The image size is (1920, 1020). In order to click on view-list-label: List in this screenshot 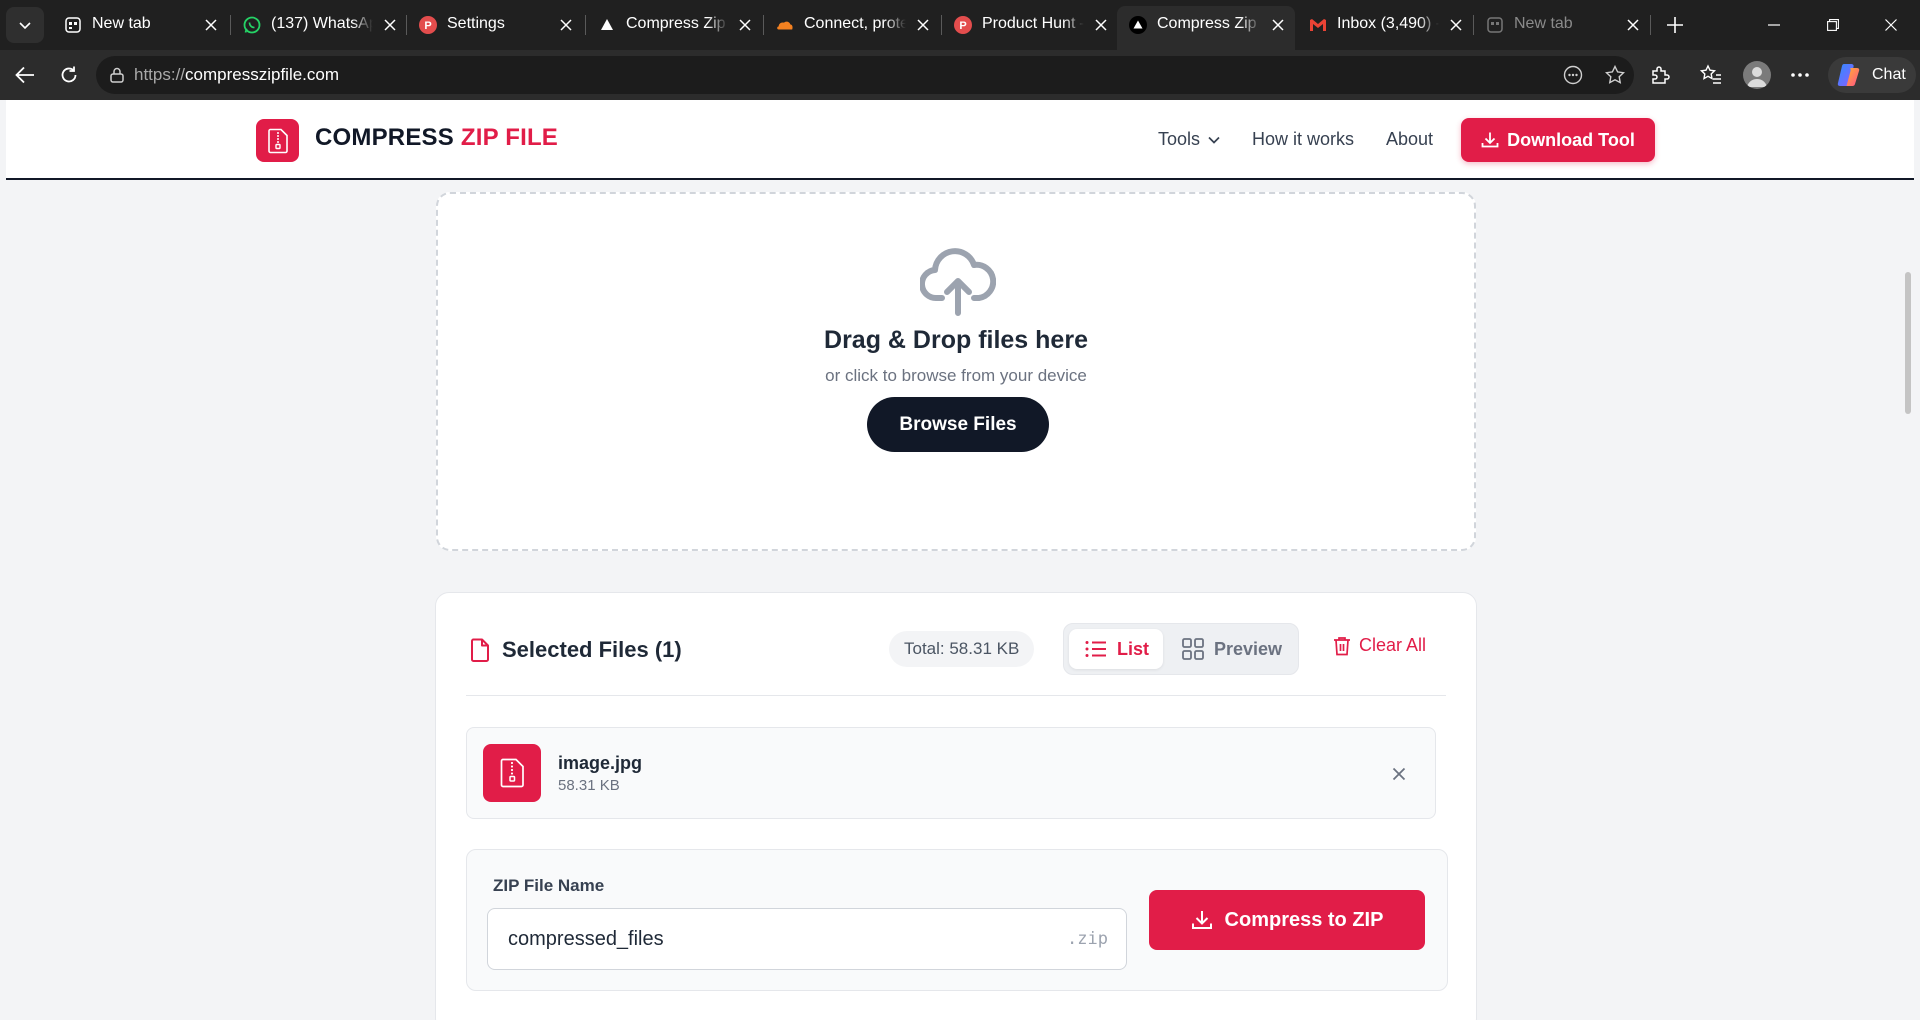, I will do `click(1133, 648)`.